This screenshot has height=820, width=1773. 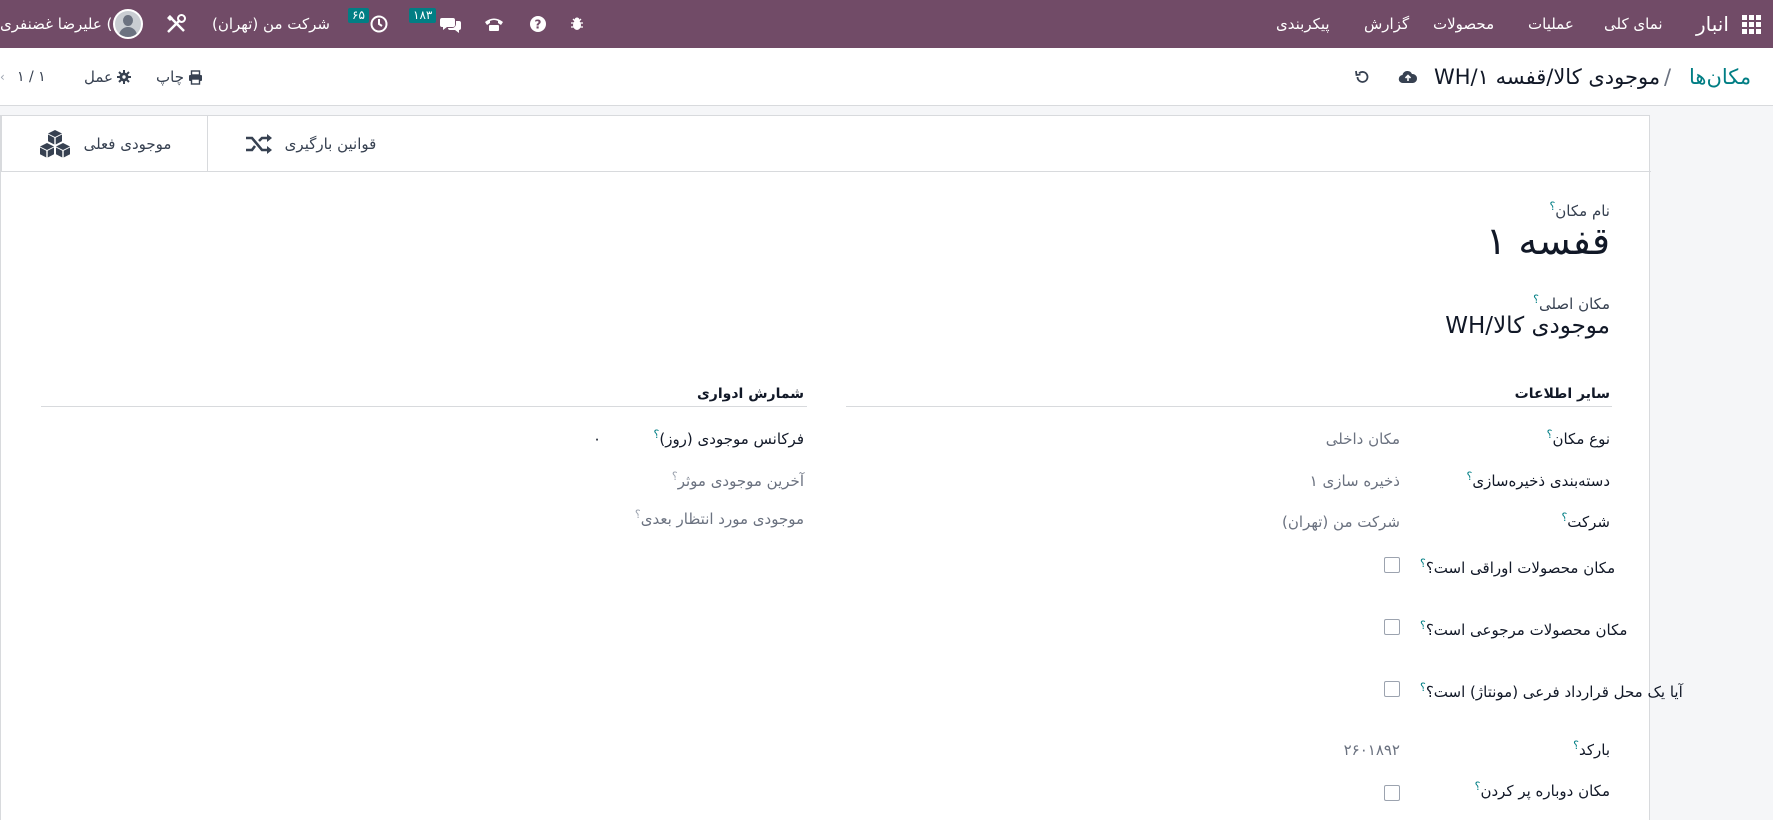 I want to click on return-location-checkbox, so click(x=1392, y=627).